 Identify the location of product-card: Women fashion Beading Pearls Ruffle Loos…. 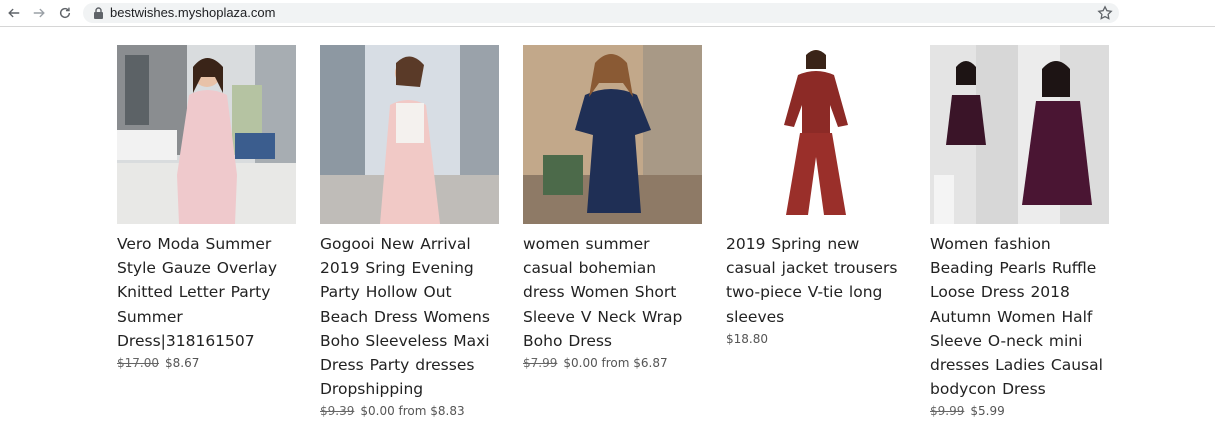
(1020, 232).